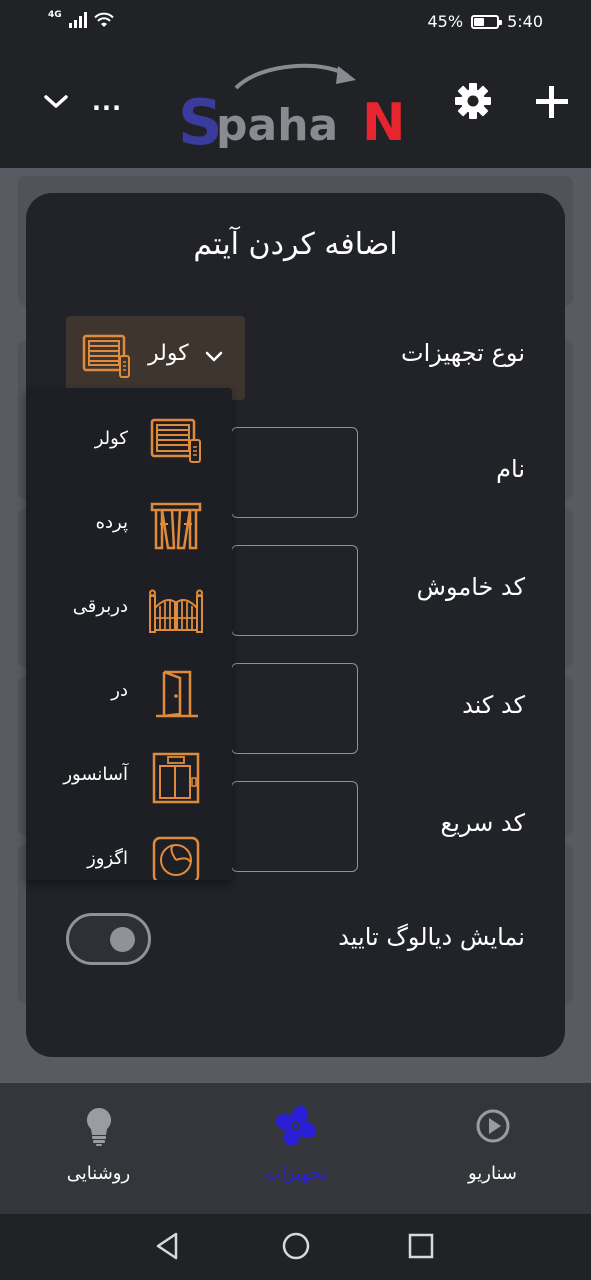  I want to click on fast-code-field, so click(294, 826).